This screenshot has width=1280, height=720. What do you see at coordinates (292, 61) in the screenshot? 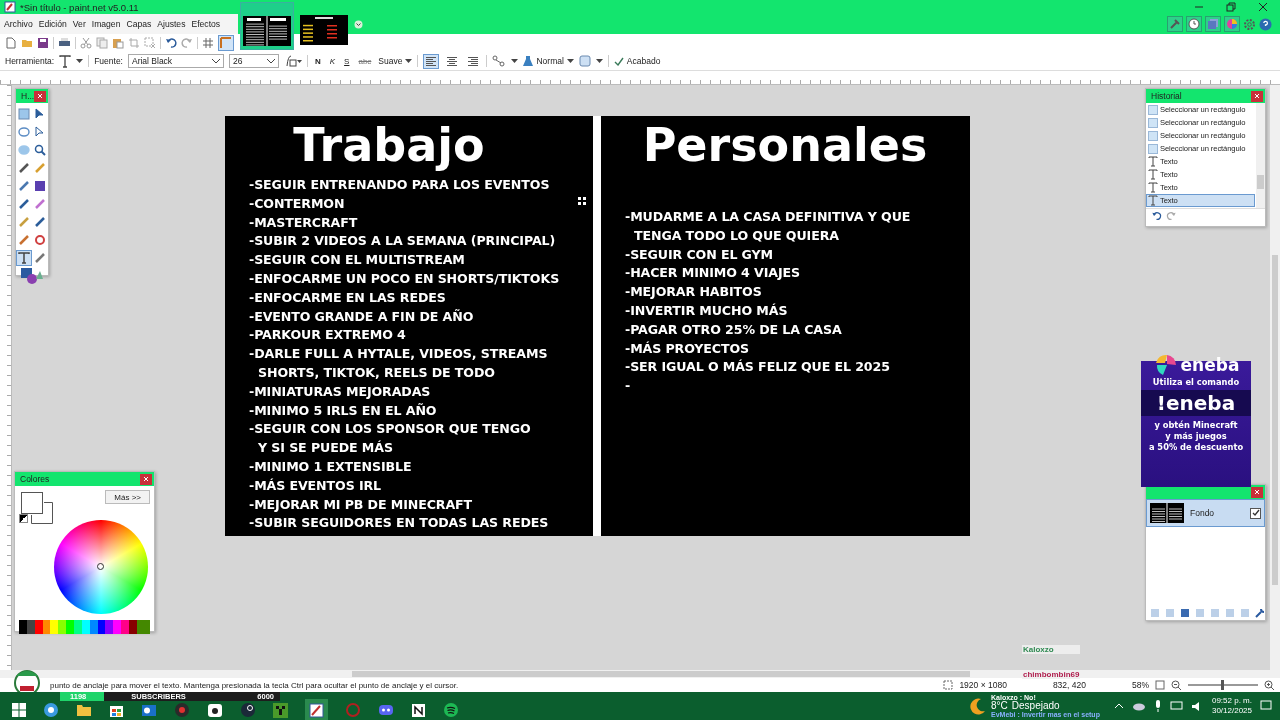
I see `rendering-mode-icon` at bounding box center [292, 61].